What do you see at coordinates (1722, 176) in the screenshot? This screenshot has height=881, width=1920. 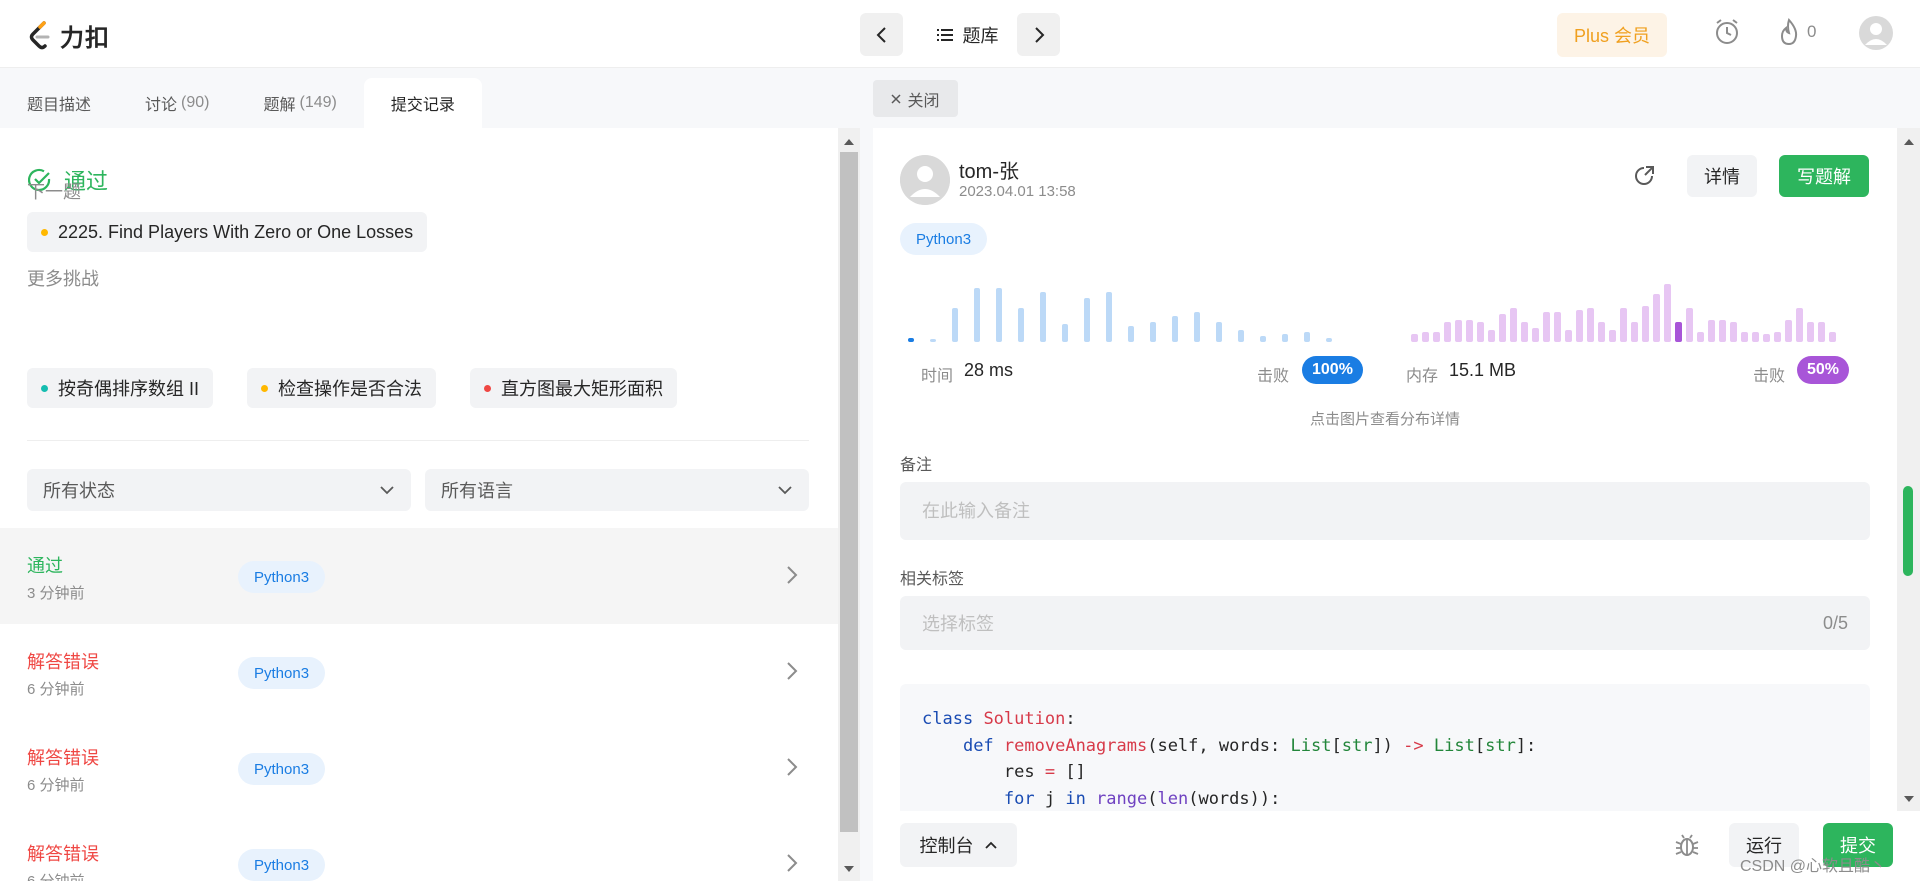 I see `details-button: 详情` at bounding box center [1722, 176].